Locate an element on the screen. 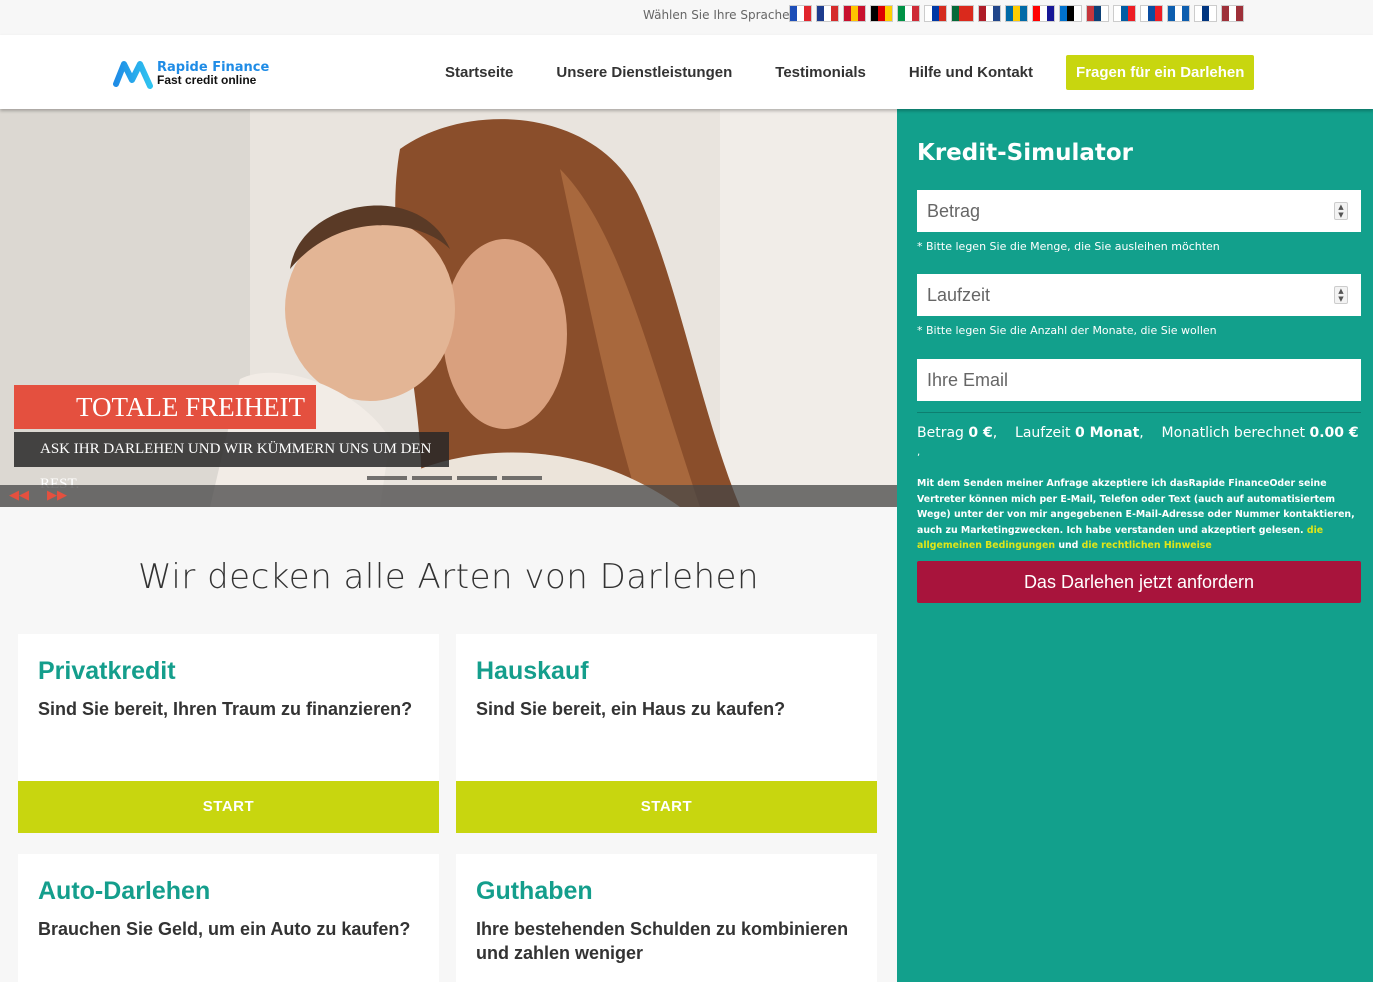  flag-fi-icon is located at coordinates (1205, 13).